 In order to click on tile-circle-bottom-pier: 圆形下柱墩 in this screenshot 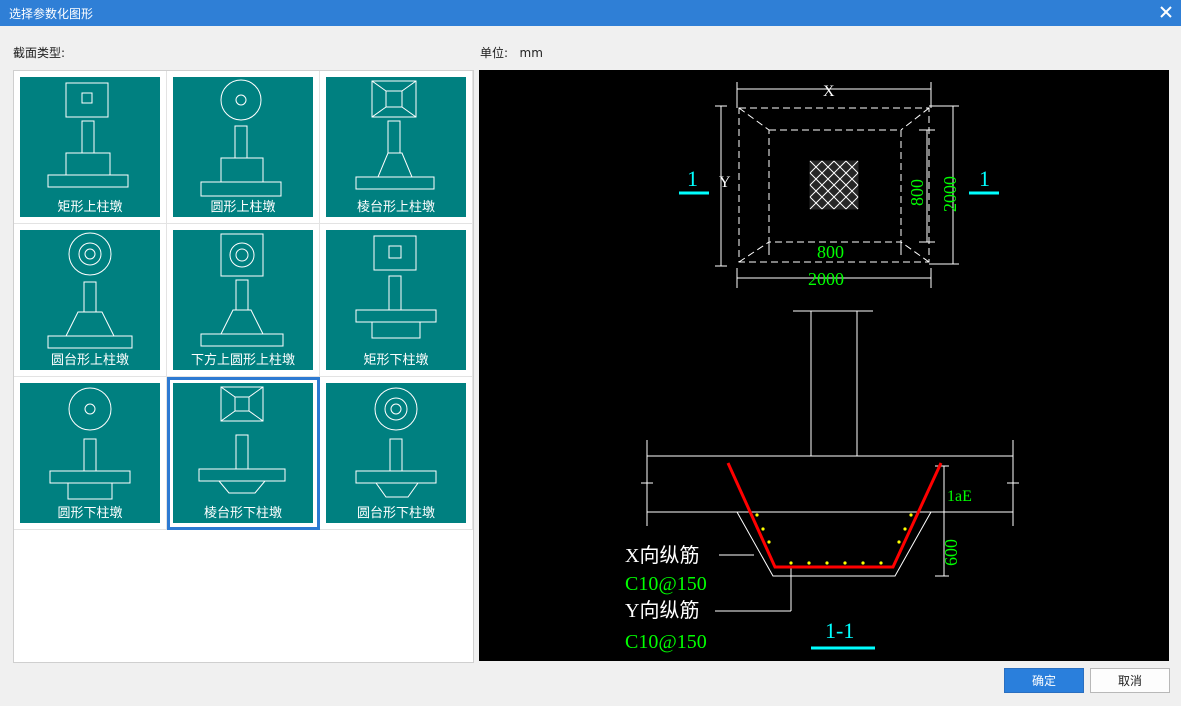, I will do `click(90, 453)`.